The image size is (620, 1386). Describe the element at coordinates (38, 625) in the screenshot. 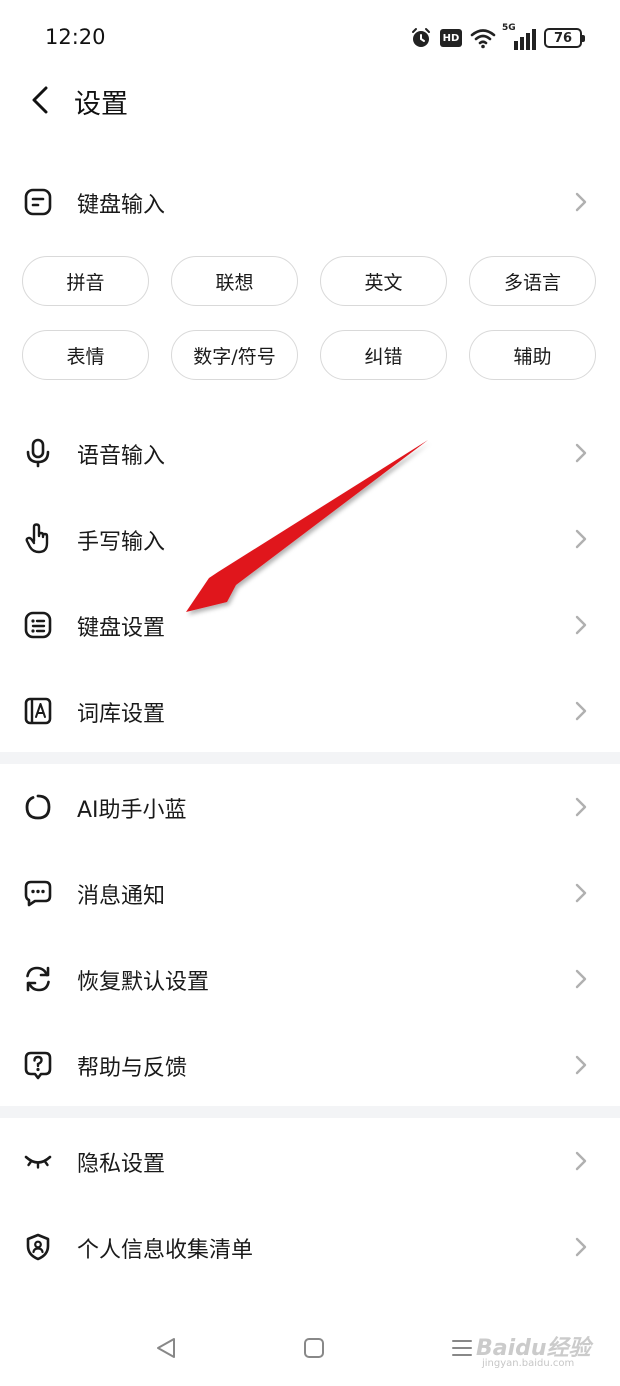

I see `keyboard-icon` at that location.